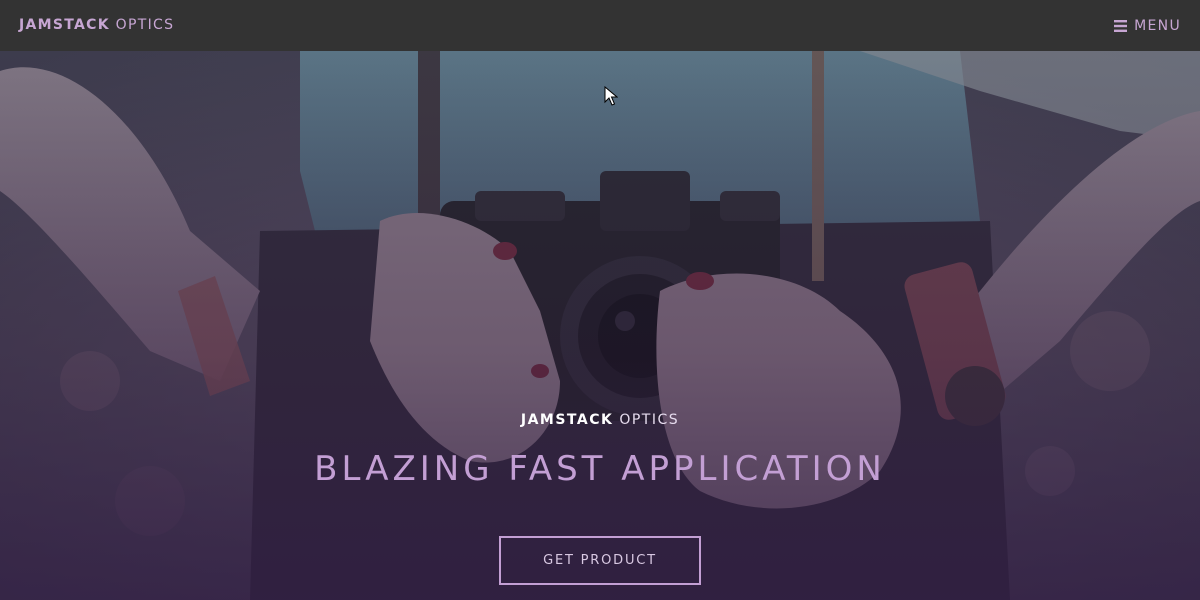 The width and height of the screenshot is (1200, 600). I want to click on brand-logo-link: JAMSTACK OPTICS, so click(96, 25).